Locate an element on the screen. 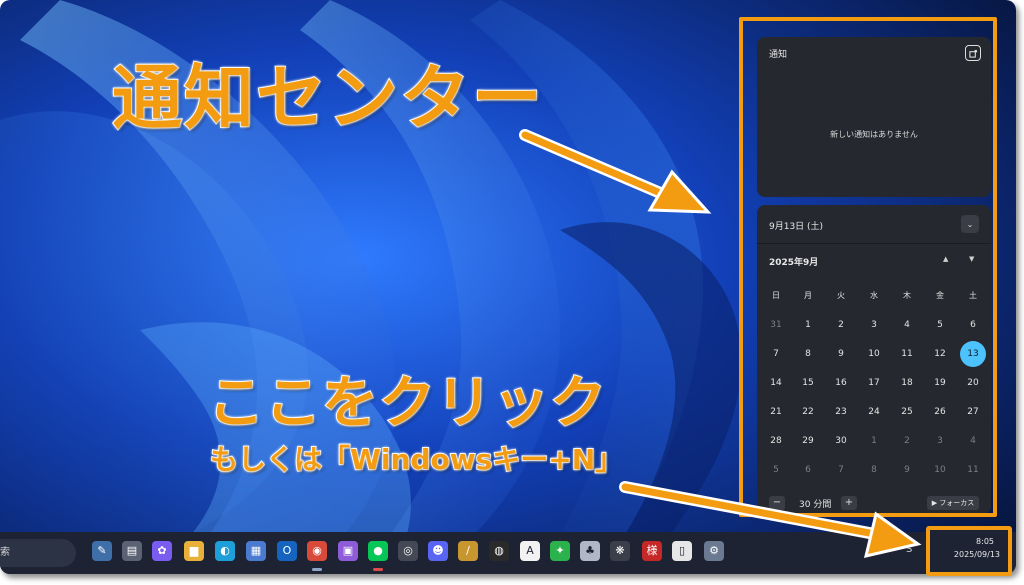 The image size is (1024, 585). annotation-shortcut: もしくは「Windowsキー+N」 is located at coordinates (416, 459).